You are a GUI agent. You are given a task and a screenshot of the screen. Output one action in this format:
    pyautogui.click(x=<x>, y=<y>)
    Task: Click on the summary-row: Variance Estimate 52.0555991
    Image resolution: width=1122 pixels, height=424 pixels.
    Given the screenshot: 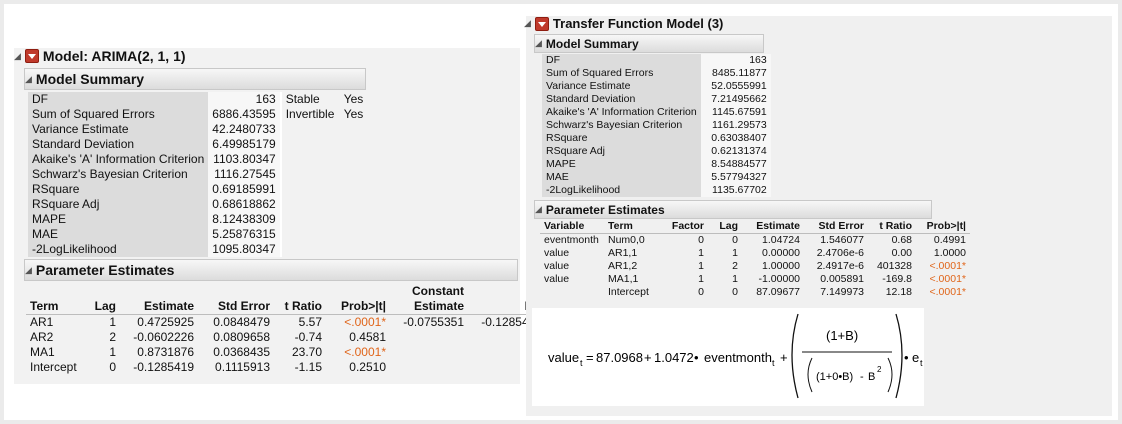 What is the action you would take?
    pyautogui.click(x=656, y=86)
    